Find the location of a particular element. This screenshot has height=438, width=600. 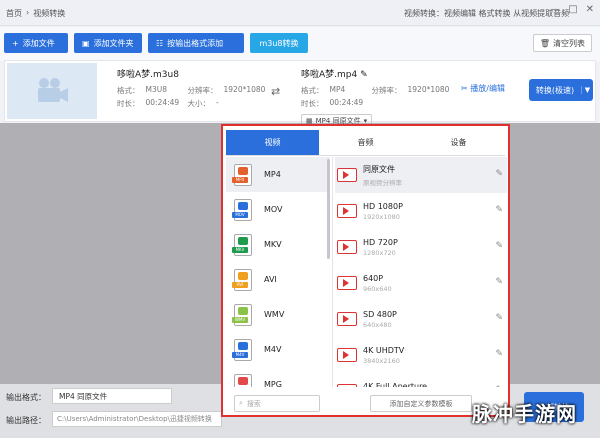

format-item: MKV MKV is located at coordinates (278, 244).